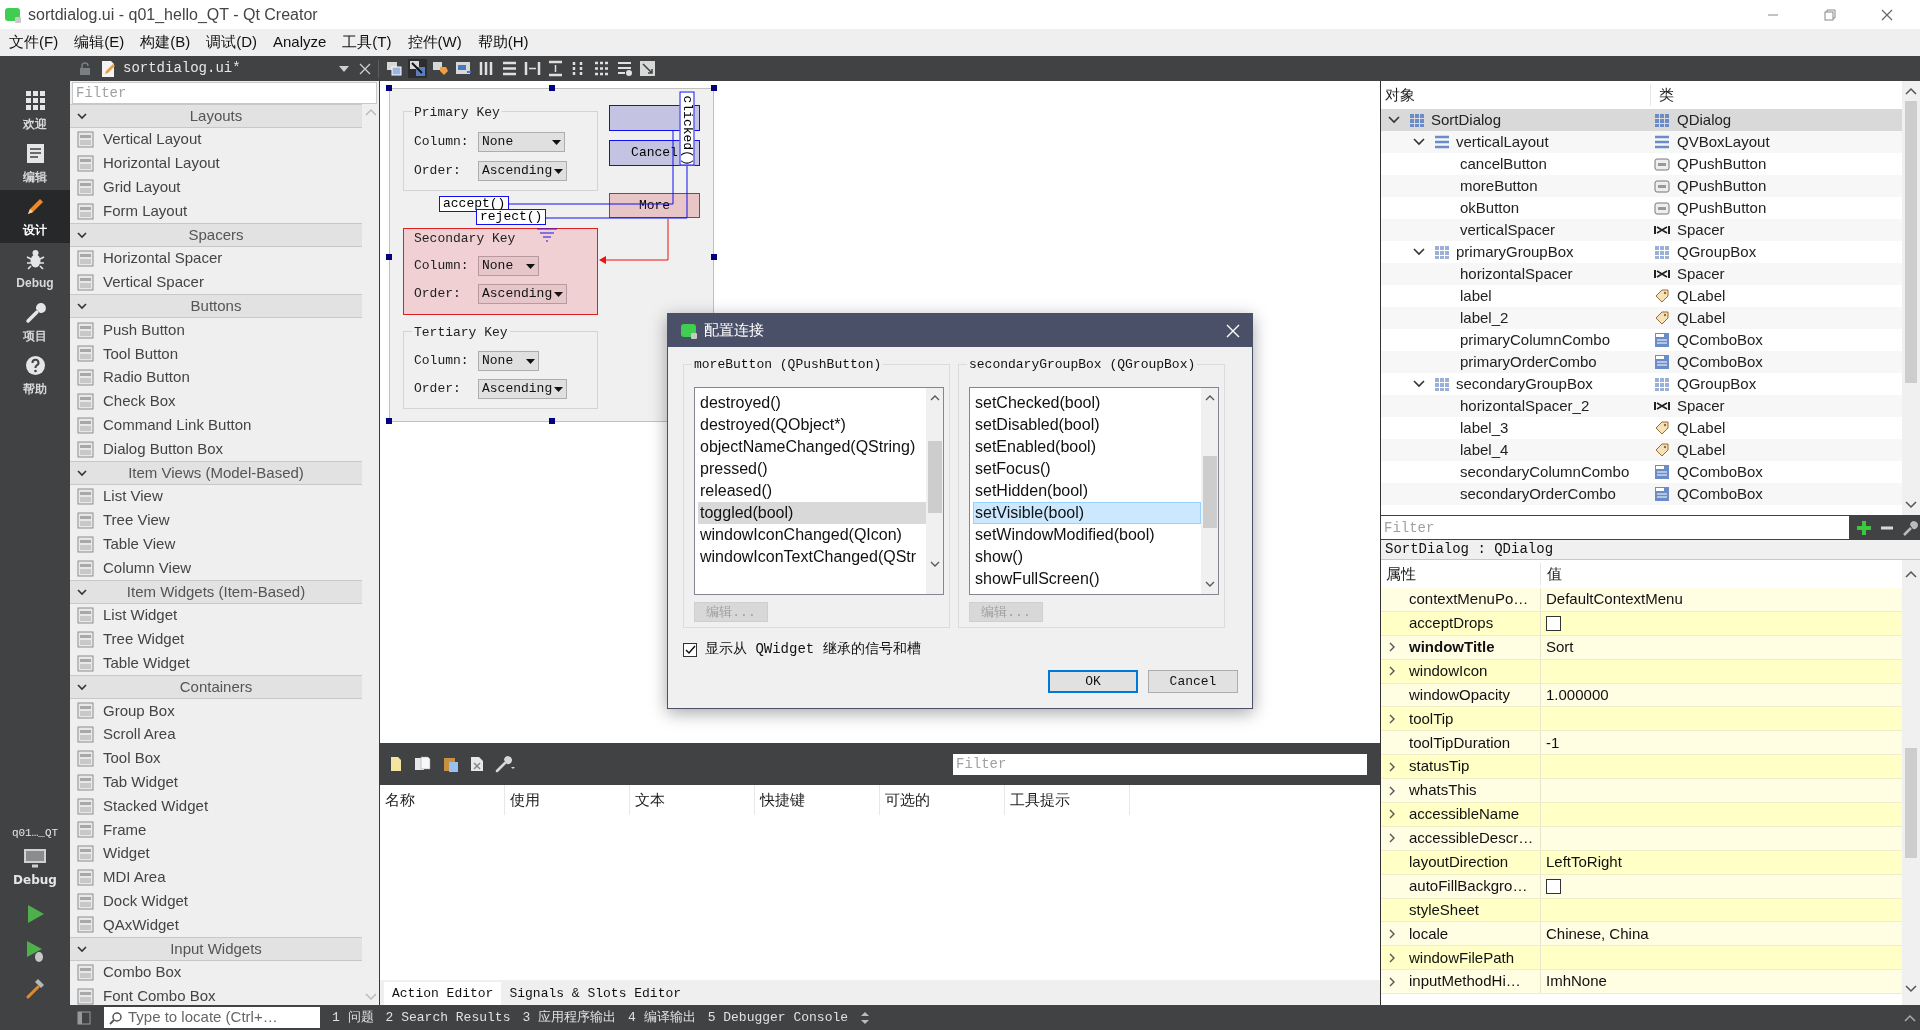 The width and height of the screenshot is (1920, 1030). I want to click on output-pane-button: 1 问题, so click(353, 1017).